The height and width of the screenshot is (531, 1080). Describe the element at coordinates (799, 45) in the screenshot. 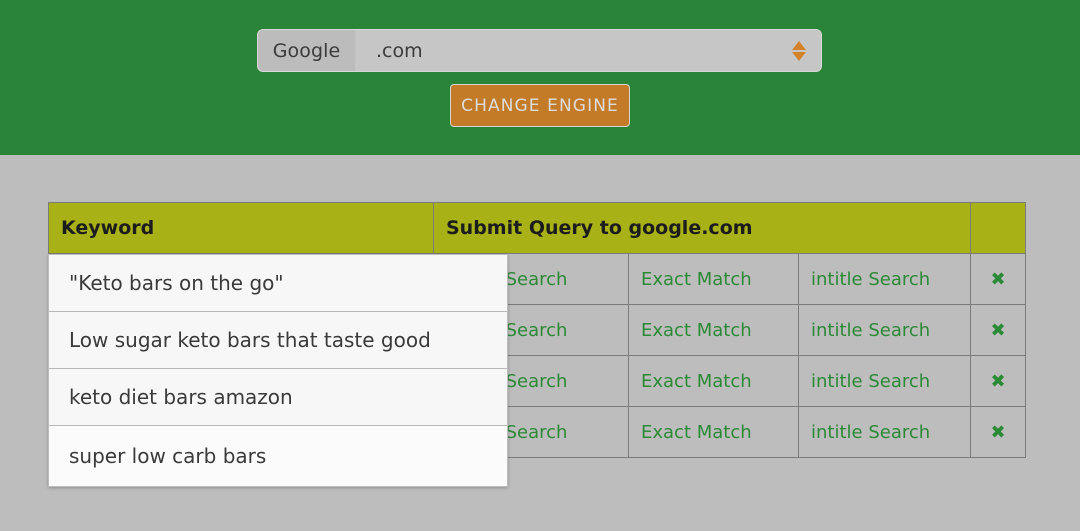

I see `triangle-up-icon` at that location.